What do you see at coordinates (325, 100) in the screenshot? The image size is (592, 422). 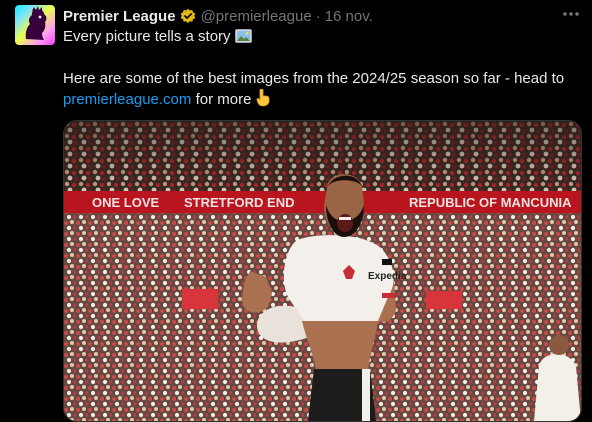 I see `tweet-line-3: premierleague.com for more` at bounding box center [325, 100].